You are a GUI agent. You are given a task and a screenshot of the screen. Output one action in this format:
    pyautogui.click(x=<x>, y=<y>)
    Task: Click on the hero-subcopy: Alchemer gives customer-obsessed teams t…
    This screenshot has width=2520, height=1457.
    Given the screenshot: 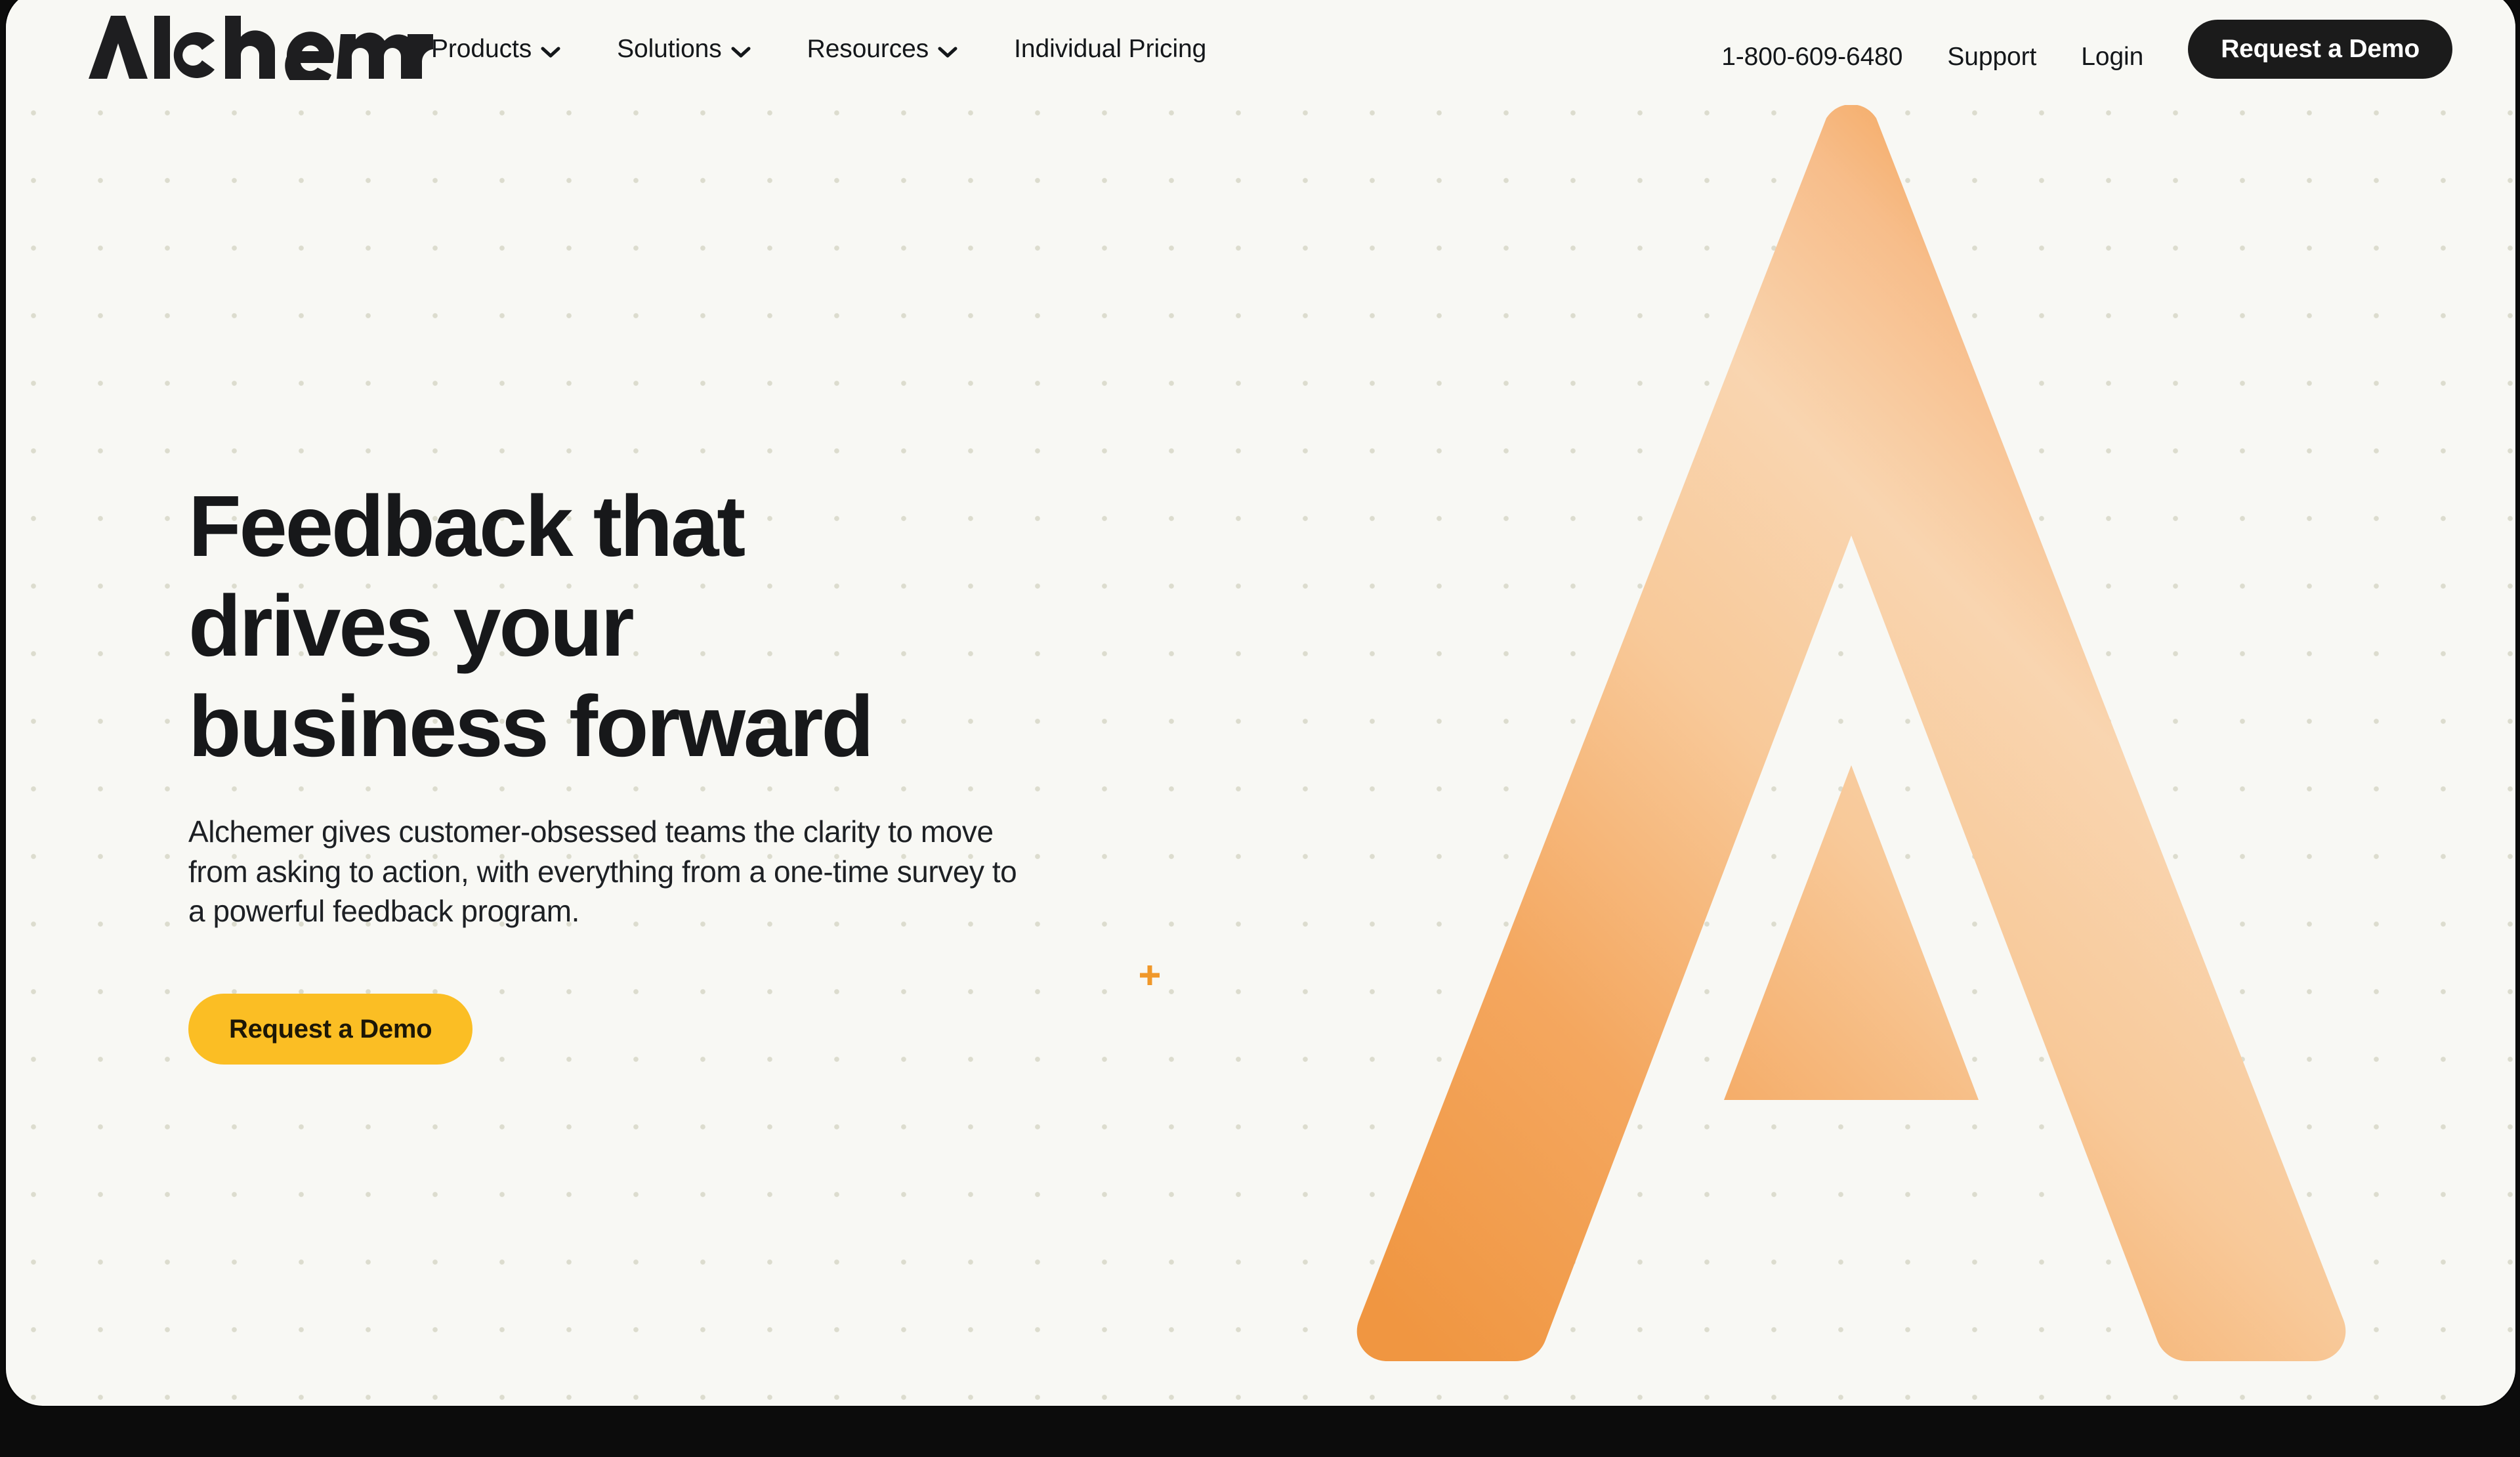 What is the action you would take?
    pyautogui.click(x=602, y=871)
    